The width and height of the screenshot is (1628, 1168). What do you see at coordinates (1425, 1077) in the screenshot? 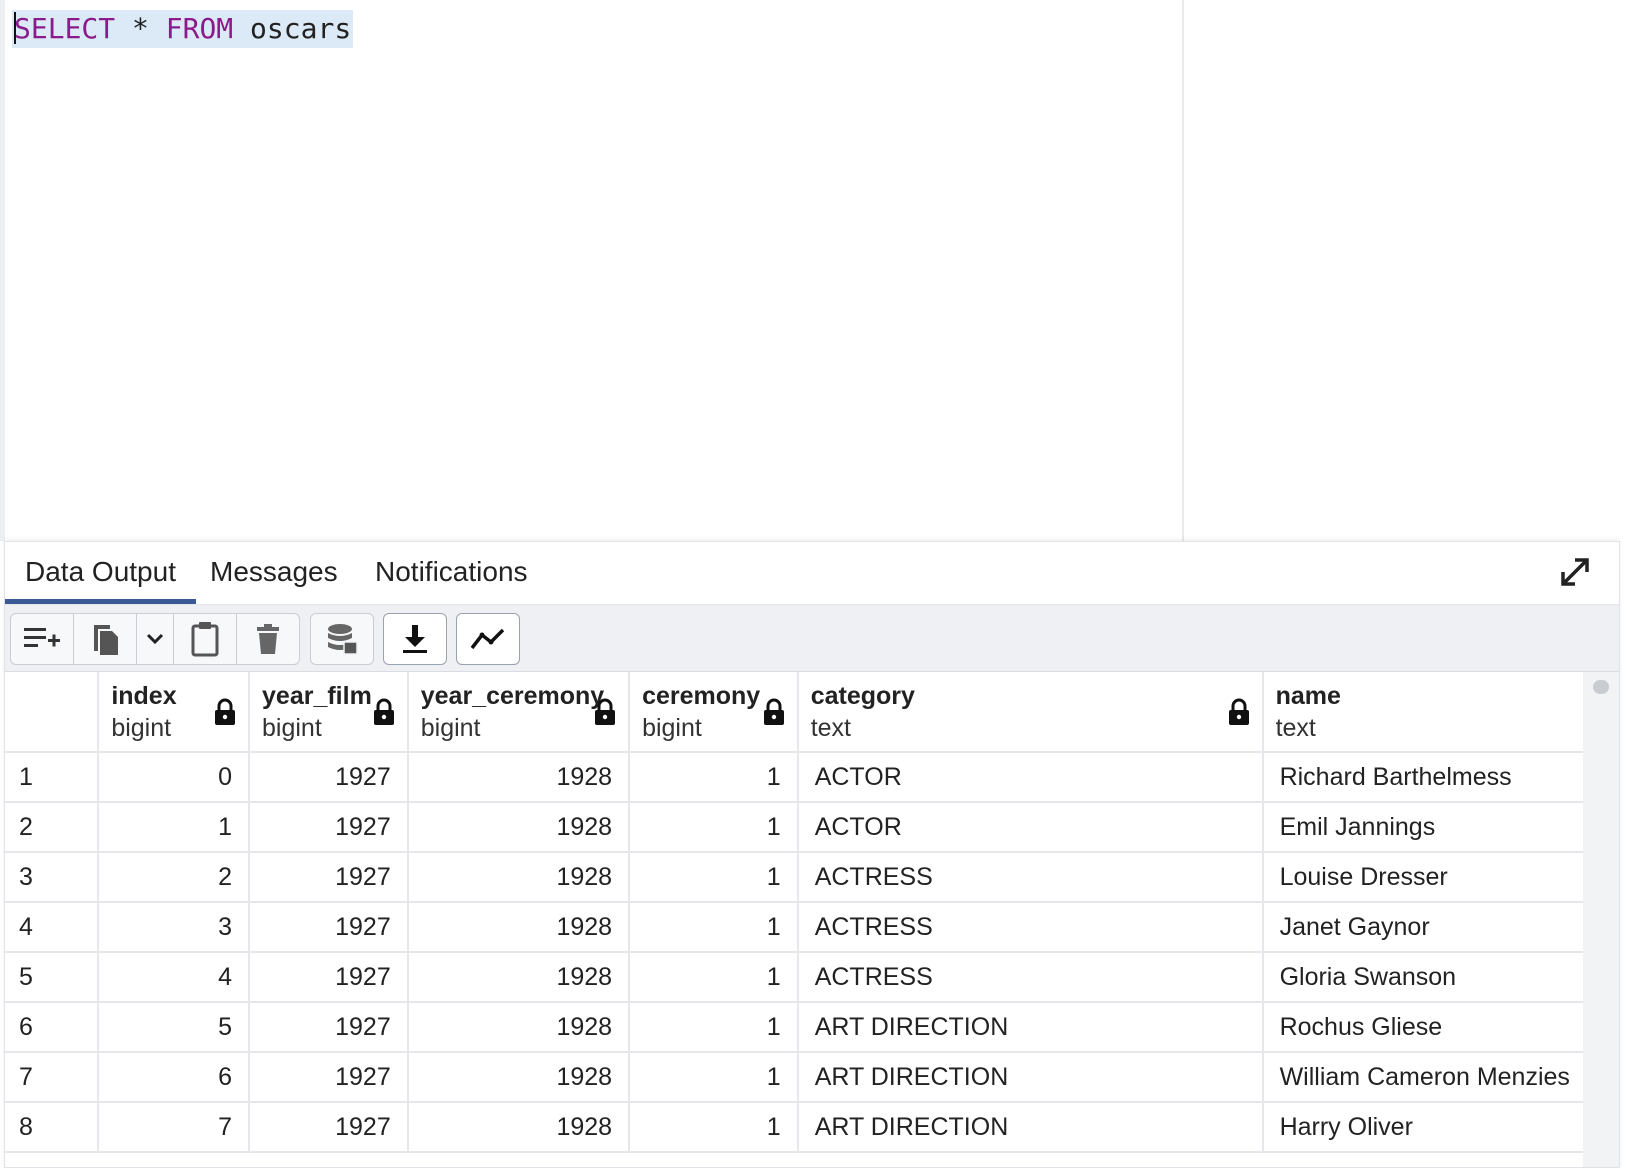
I see `name-cell: William Cameron Menzies` at bounding box center [1425, 1077].